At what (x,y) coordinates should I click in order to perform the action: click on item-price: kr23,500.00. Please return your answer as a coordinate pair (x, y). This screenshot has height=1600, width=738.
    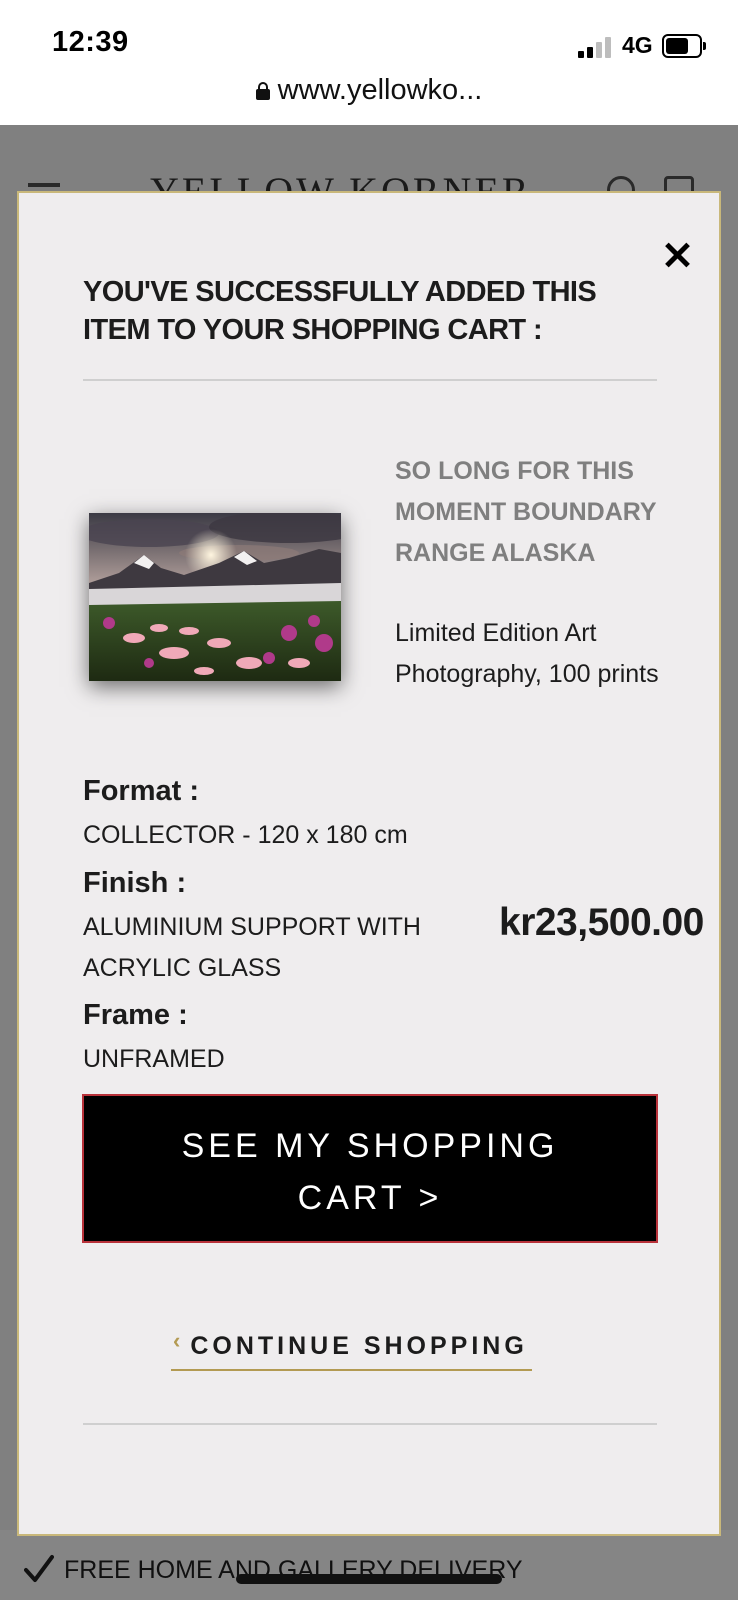
    Looking at the image, I should click on (601, 922).